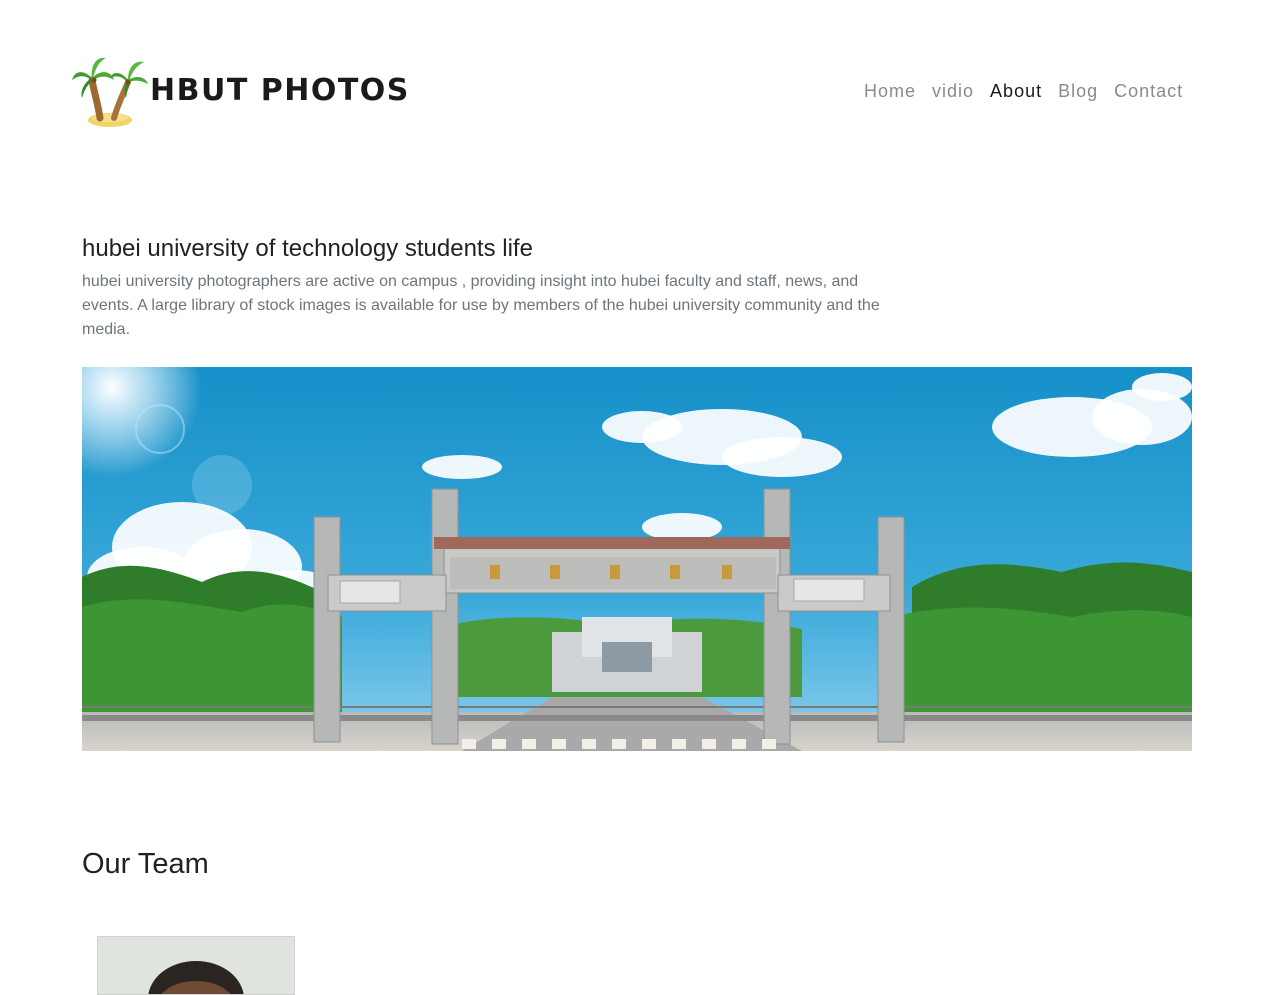  I want to click on nav-contact: Contact, so click(1148, 91).